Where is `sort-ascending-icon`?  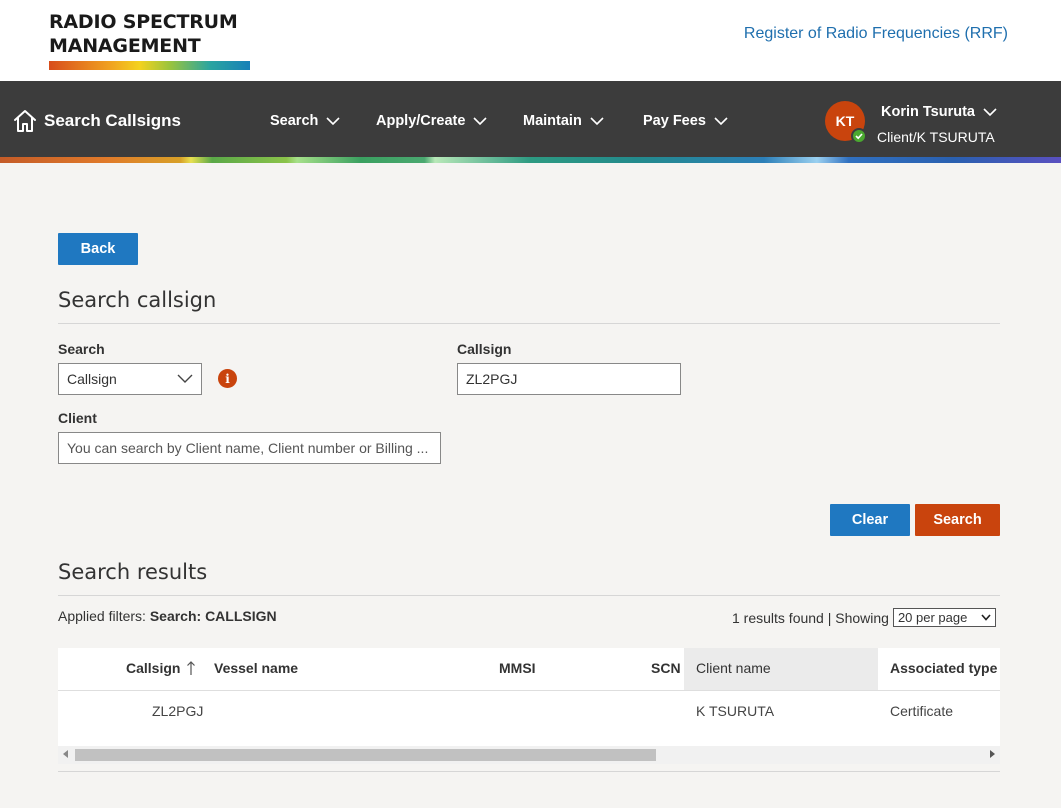 sort-ascending-icon is located at coordinates (191, 668).